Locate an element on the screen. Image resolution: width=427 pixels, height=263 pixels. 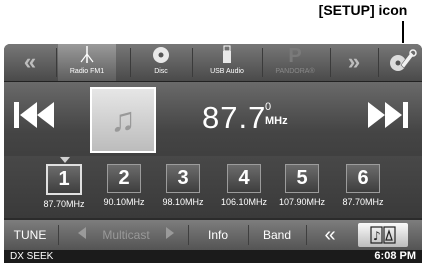
preset-1-button: 1 87.70MHz is located at coordinates (64, 186).